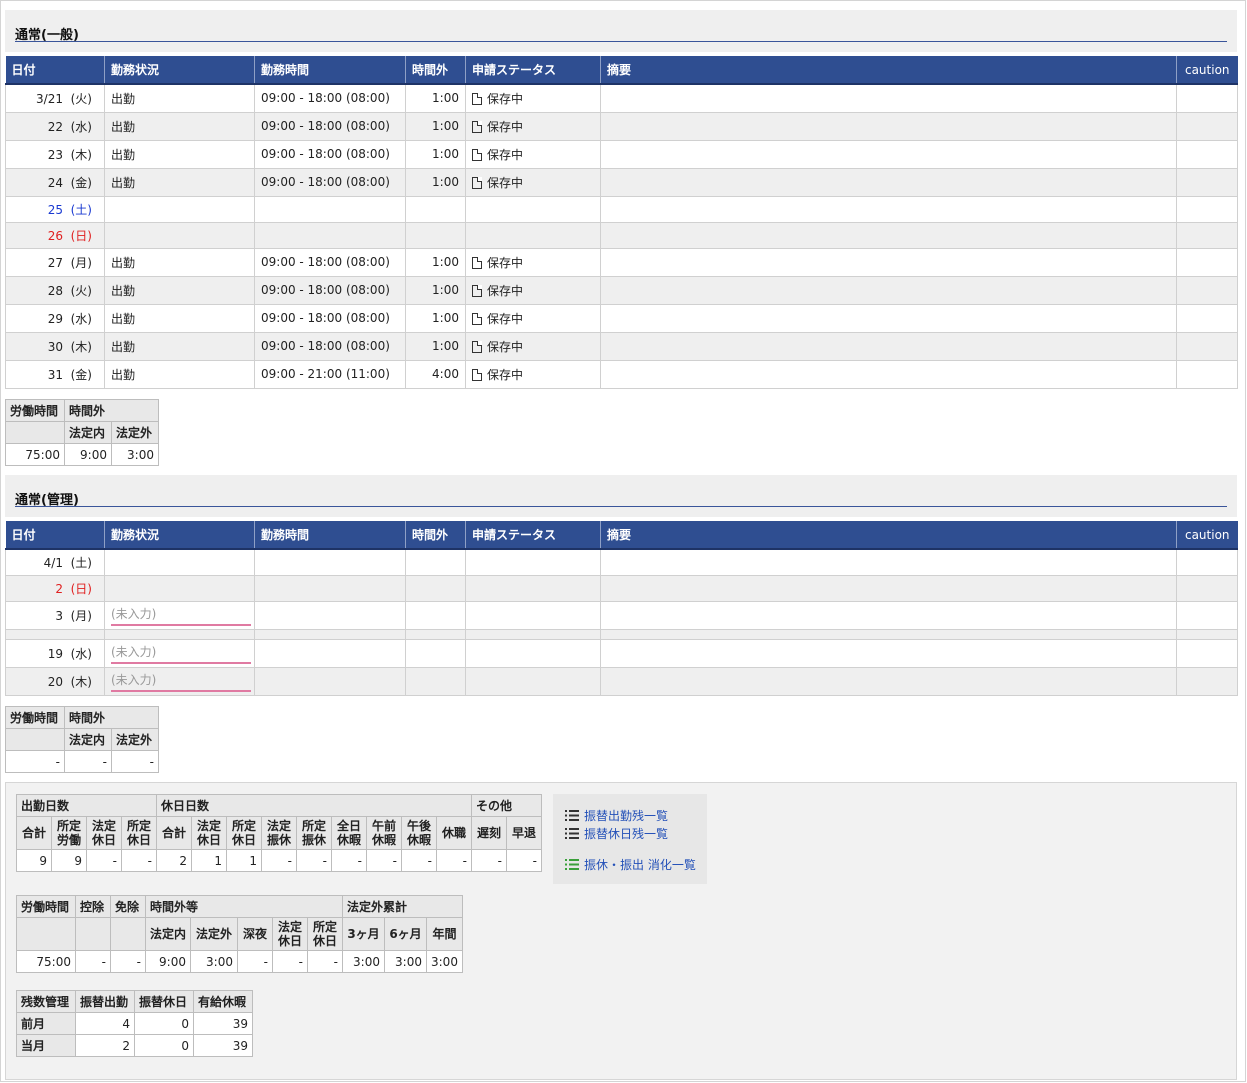 The image size is (1247, 1083). Describe the element at coordinates (55, 653) in the screenshot. I see `date-cell: 19 (水)` at that location.